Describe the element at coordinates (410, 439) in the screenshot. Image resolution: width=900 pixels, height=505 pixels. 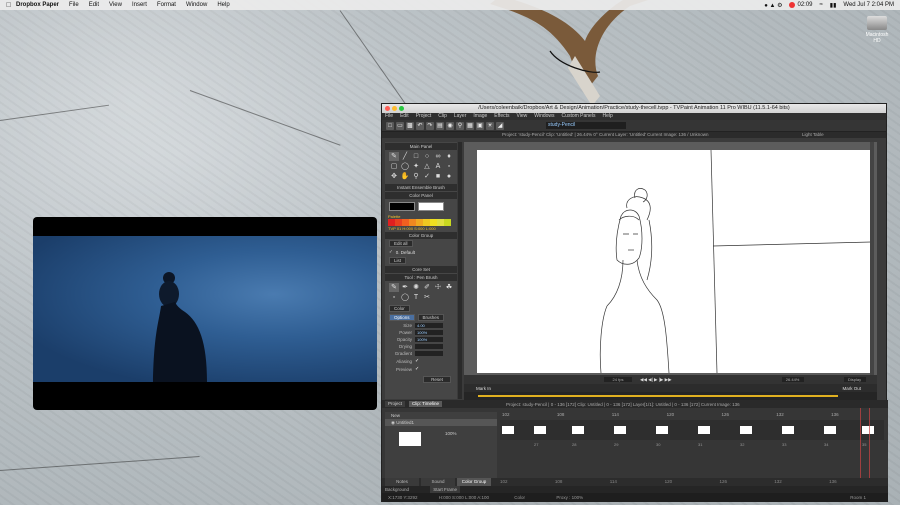
I see `layer-thumbnail` at that location.